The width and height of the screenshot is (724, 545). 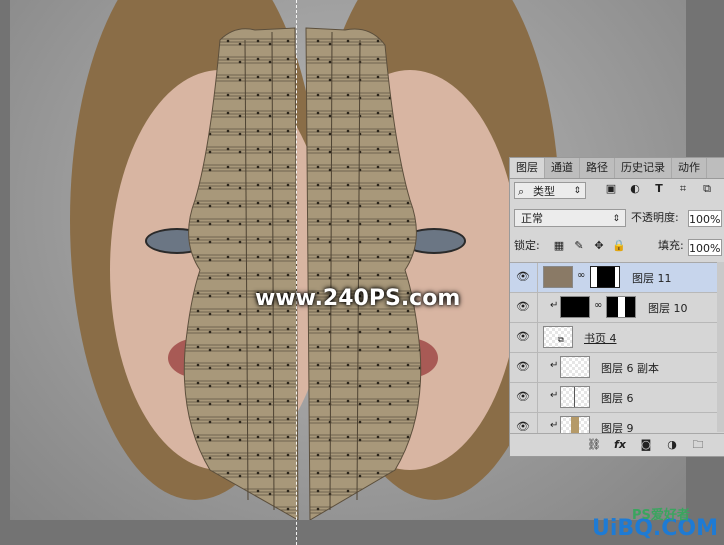 What do you see at coordinates (620, 445) in the screenshot?
I see `fx-icon: fx` at bounding box center [620, 445].